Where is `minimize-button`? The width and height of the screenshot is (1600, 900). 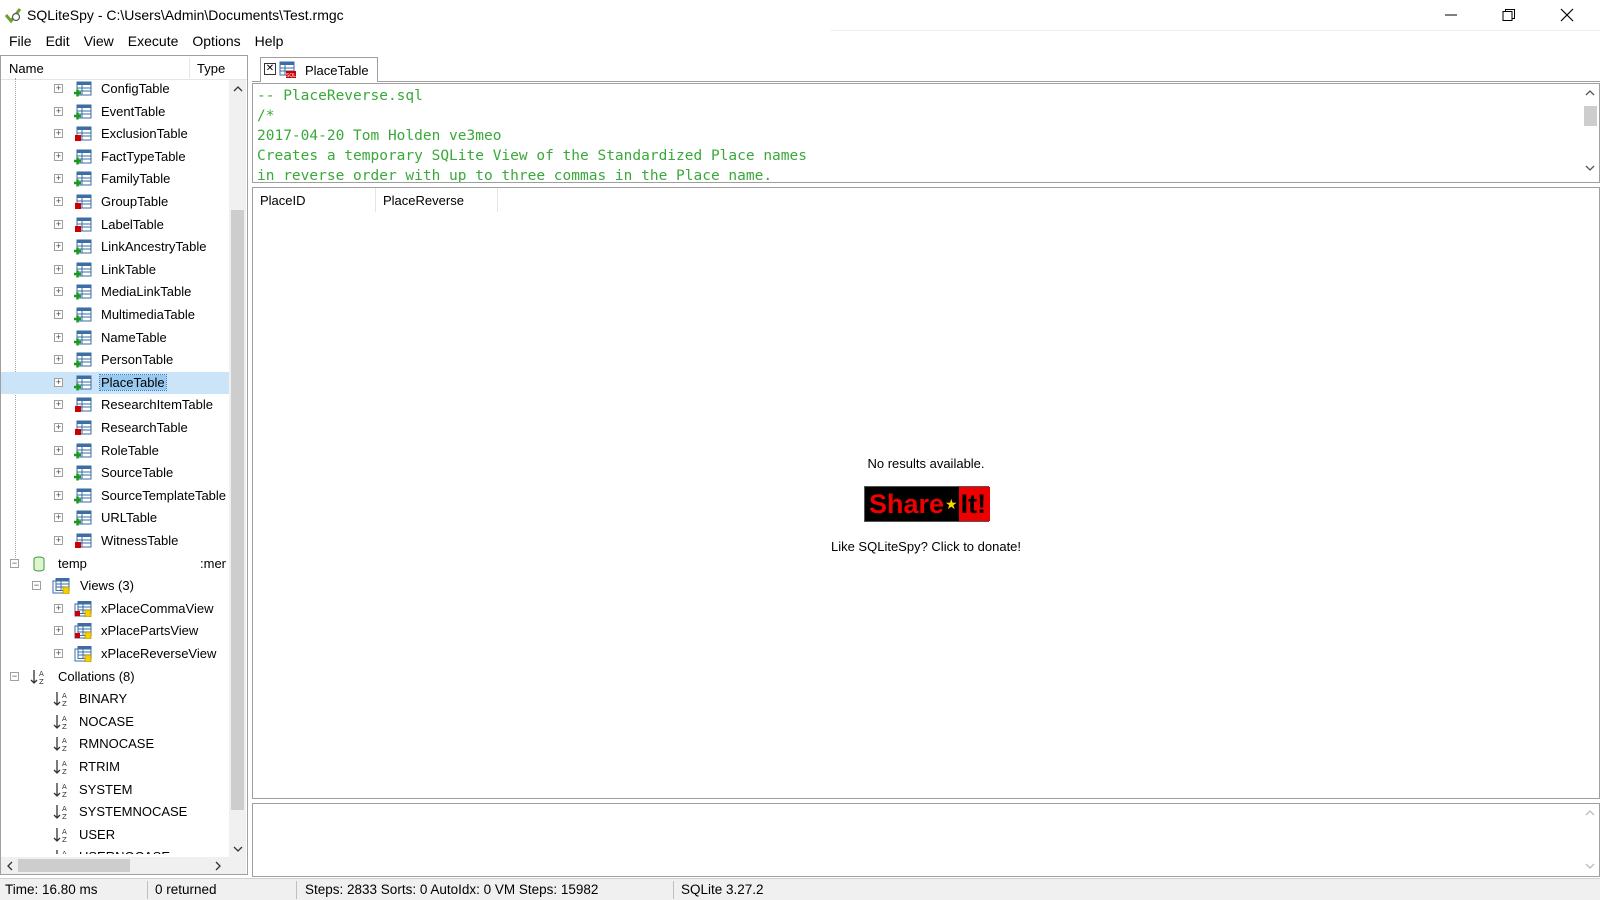
minimize-button is located at coordinates (1451, 15).